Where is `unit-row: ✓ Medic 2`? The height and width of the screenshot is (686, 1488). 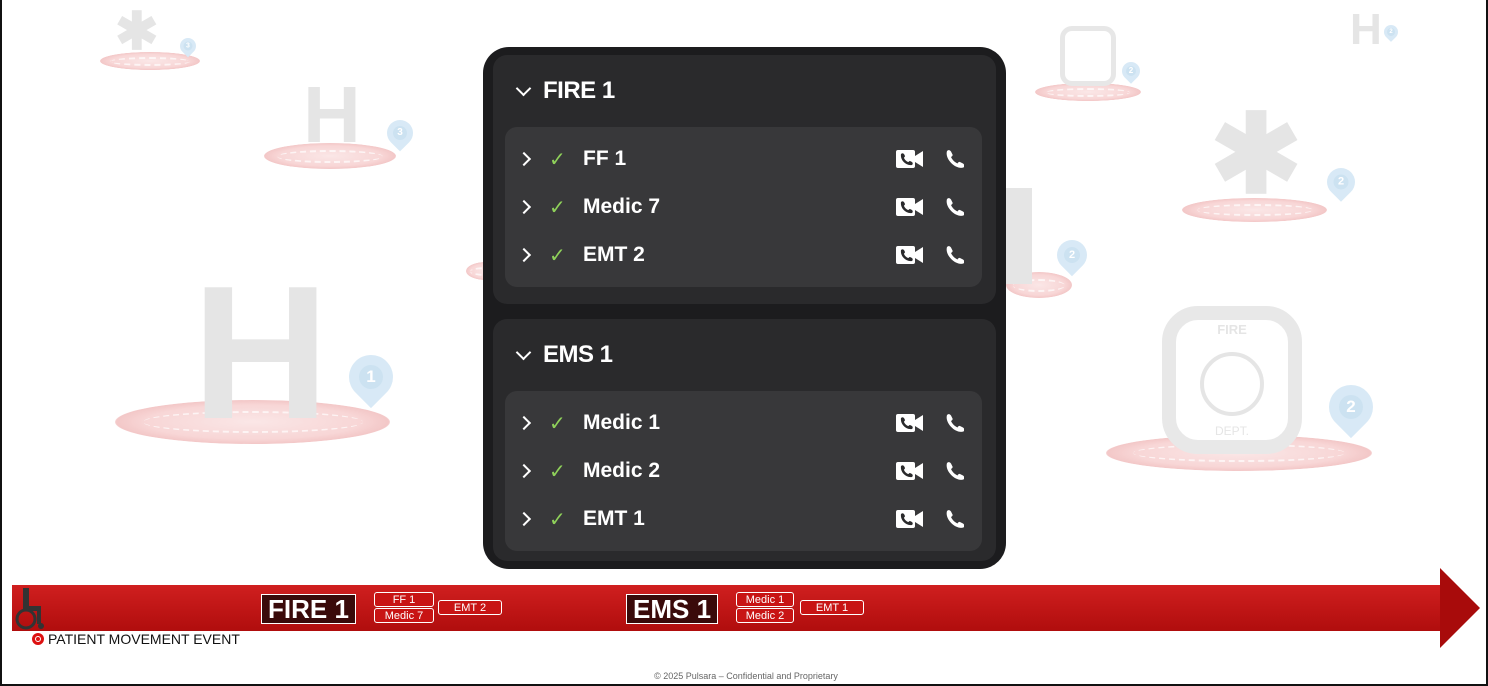 unit-row: ✓ Medic 2 is located at coordinates (743, 471).